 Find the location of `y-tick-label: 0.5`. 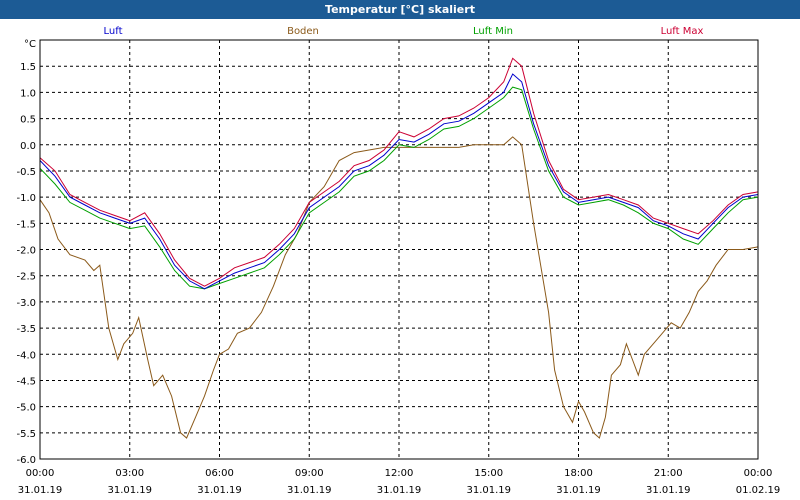

y-tick-label: 0.5 is located at coordinates (28, 120).